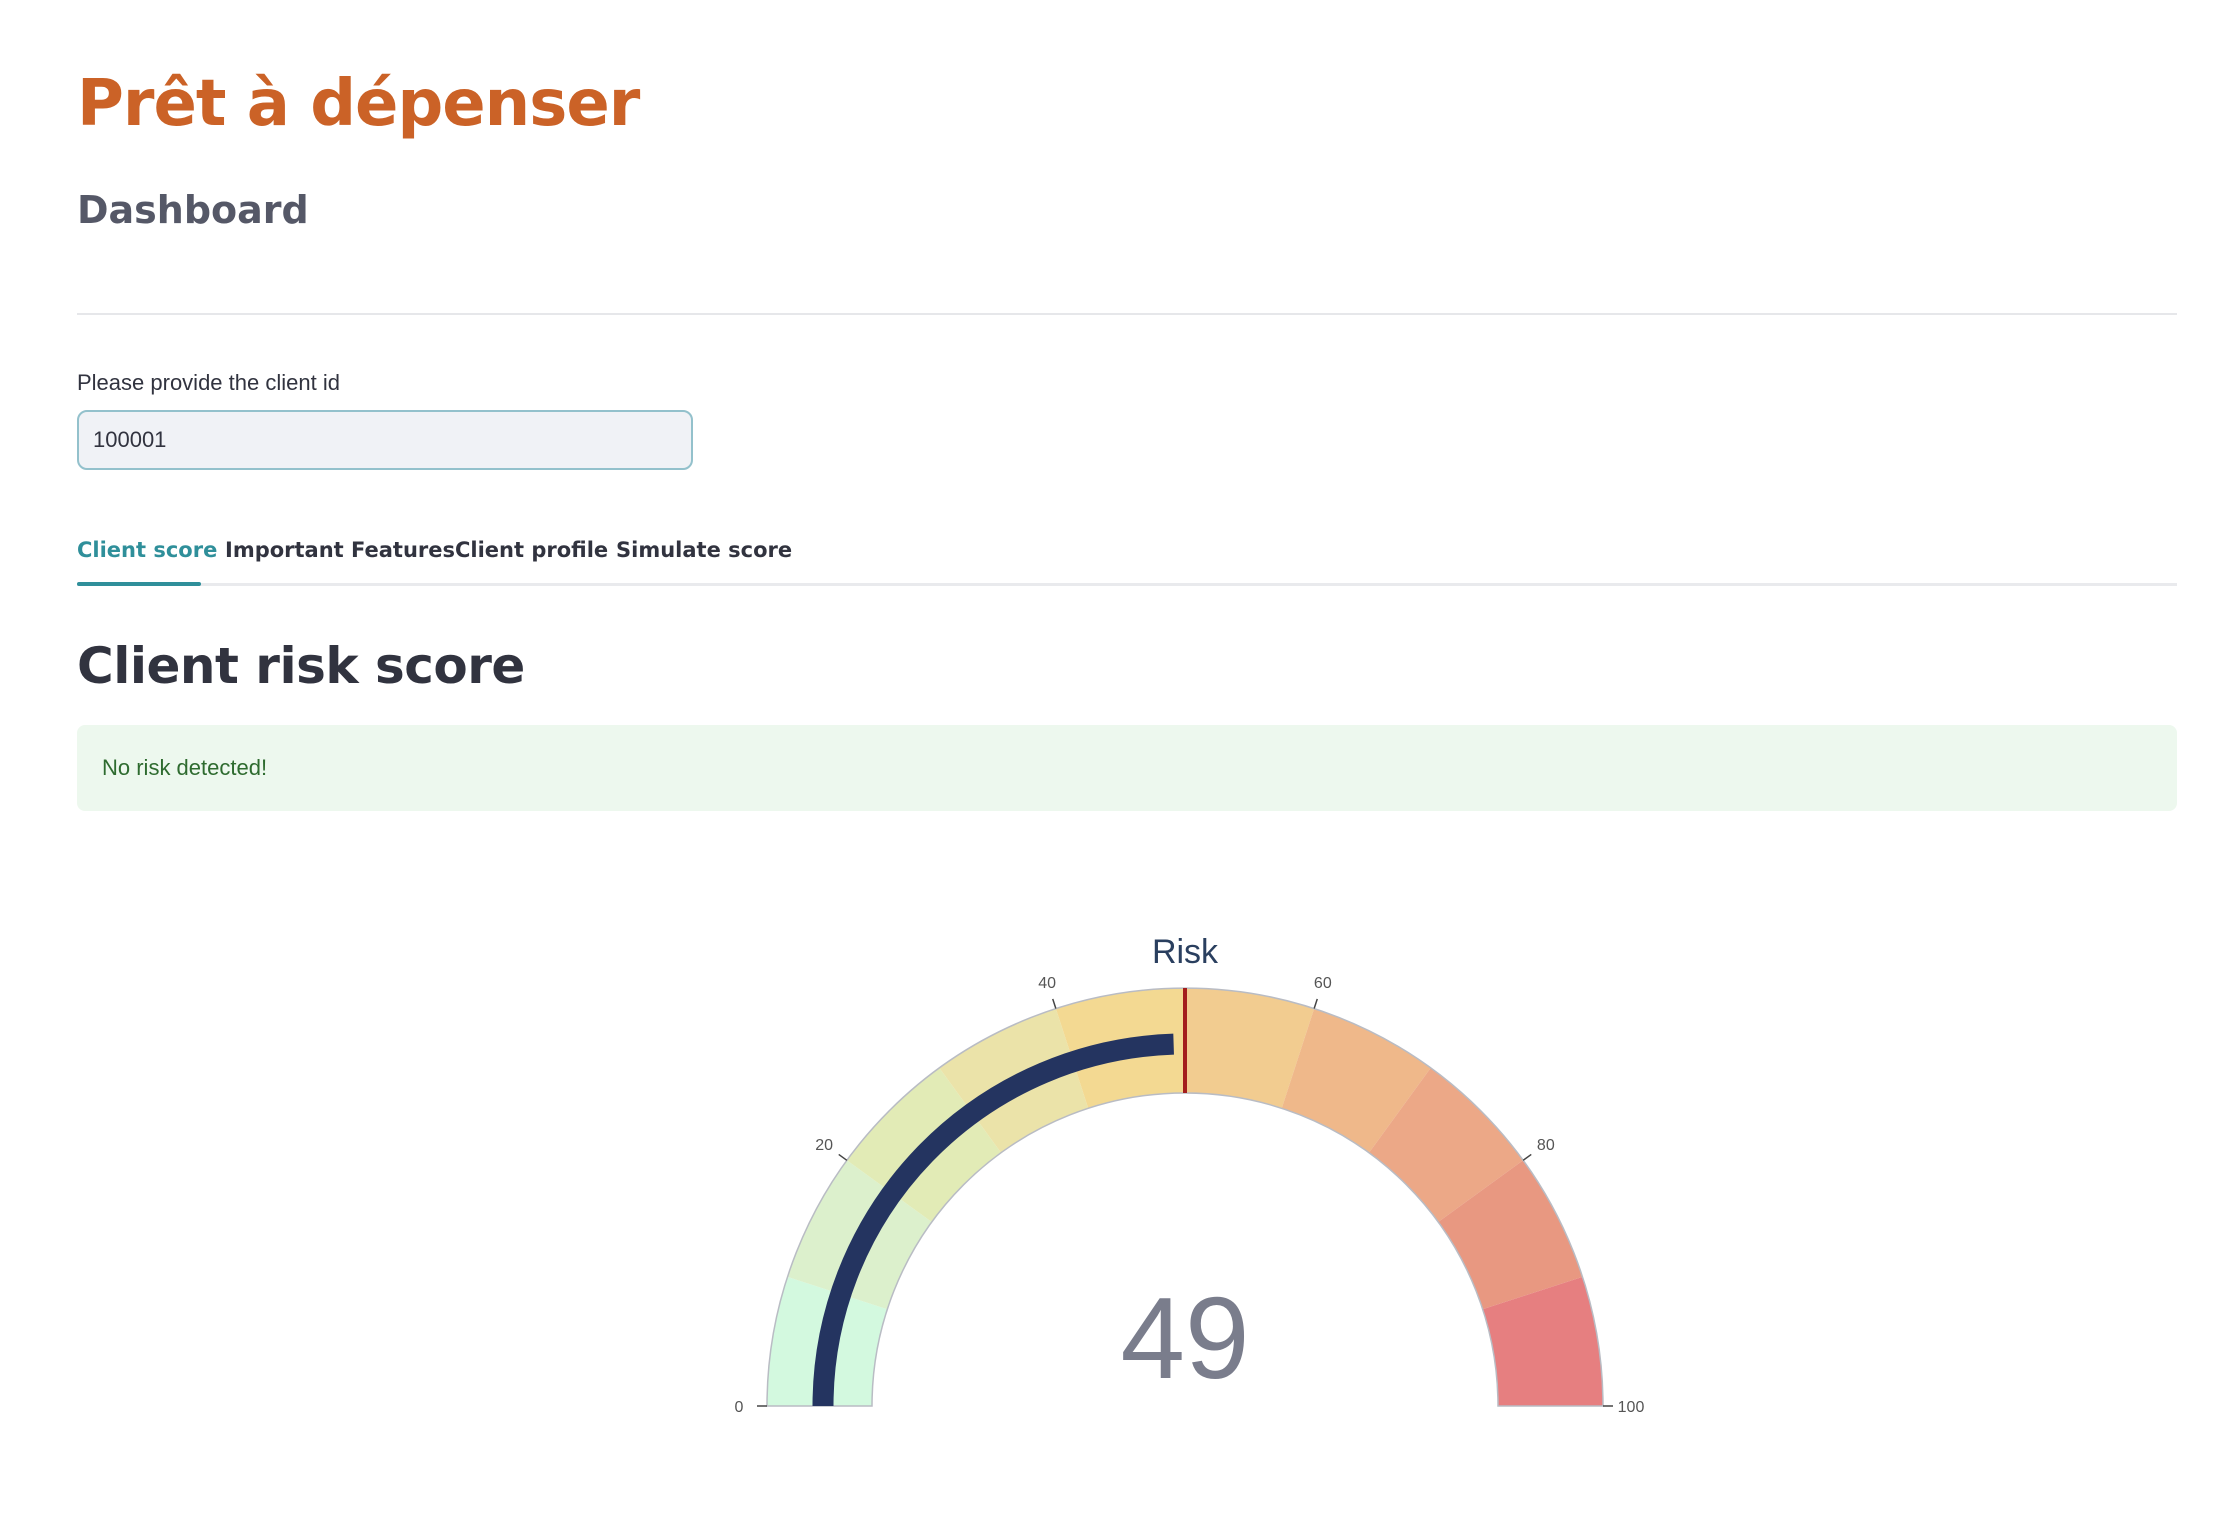 The width and height of the screenshot is (2228, 1522). I want to click on gauge-tick-label: 20, so click(824, 1145).